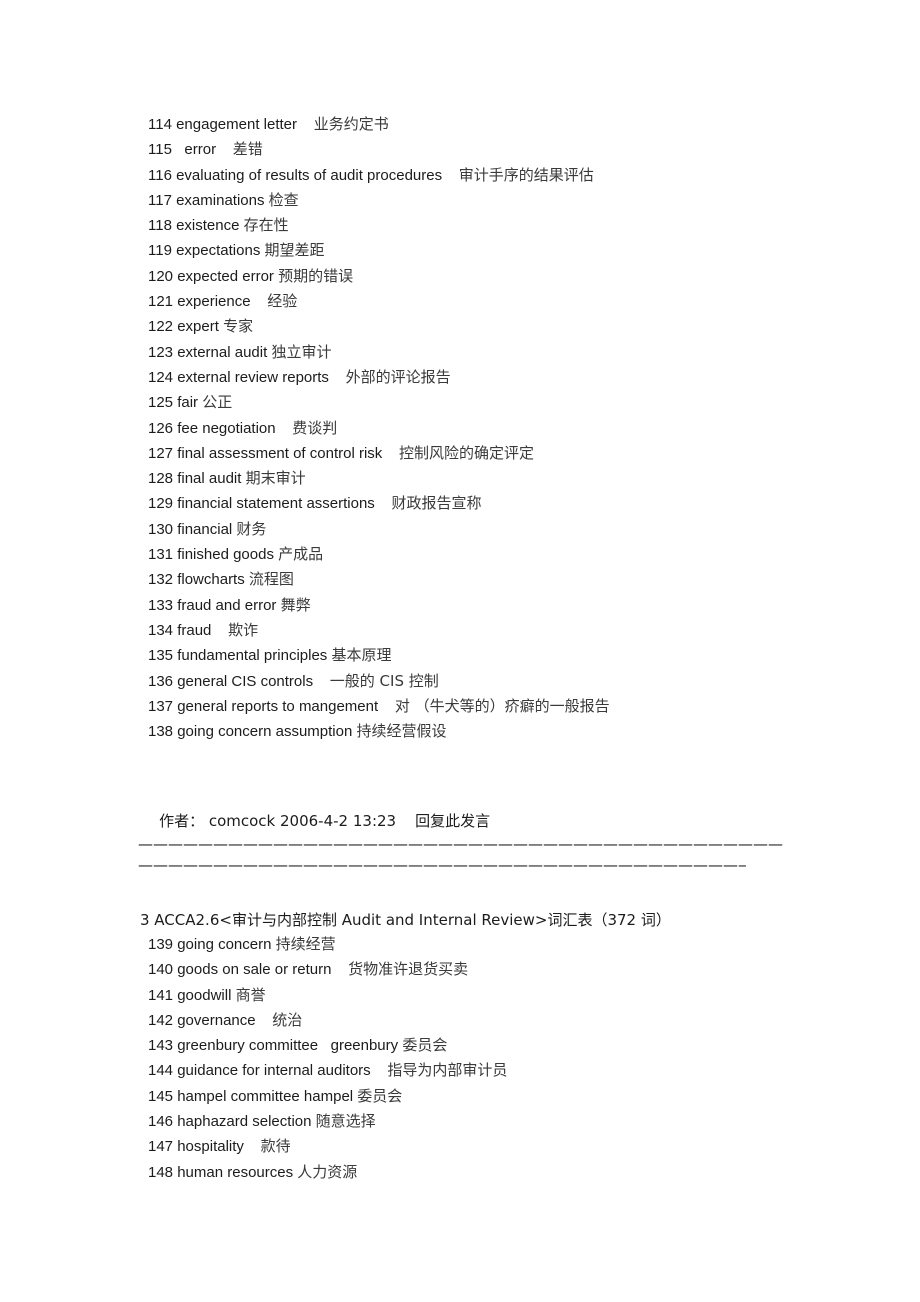  I want to click on entry-number: 144, so click(161, 1071).